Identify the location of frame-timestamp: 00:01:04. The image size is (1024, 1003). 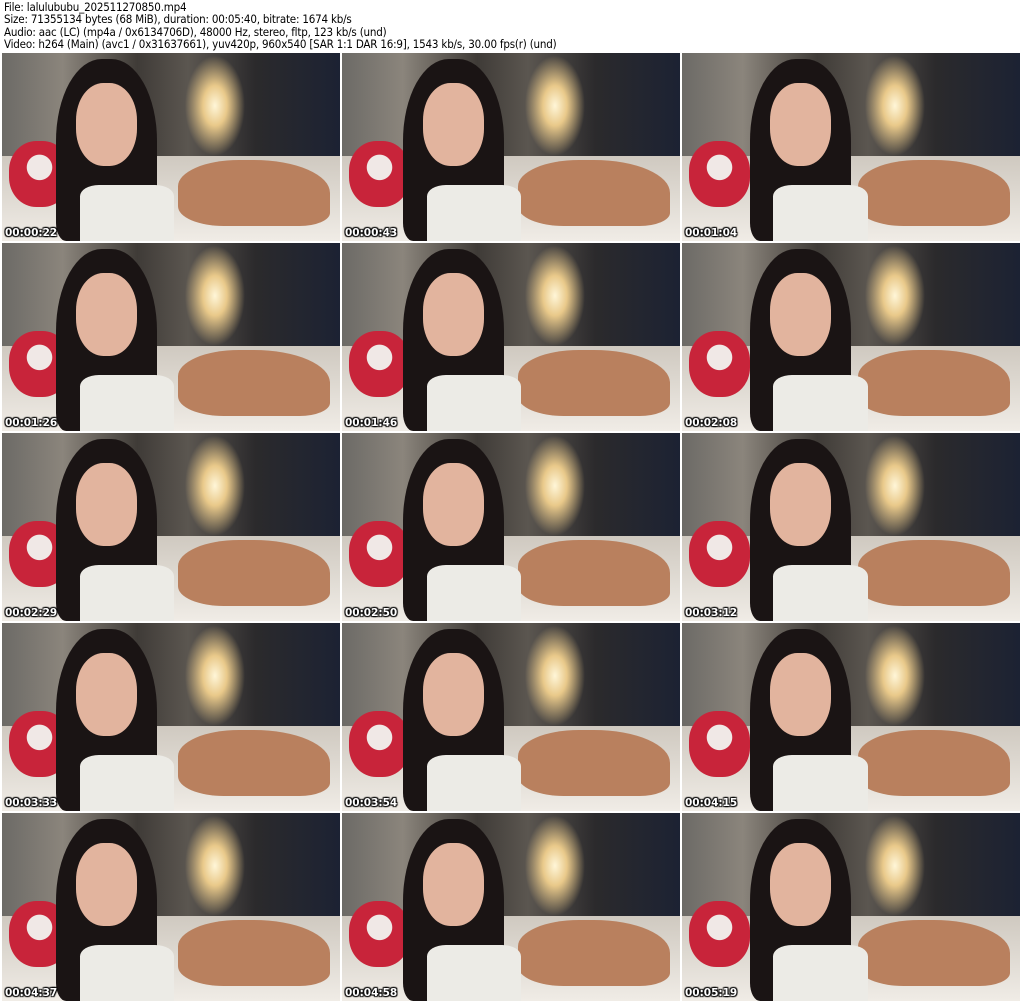
(711, 233).